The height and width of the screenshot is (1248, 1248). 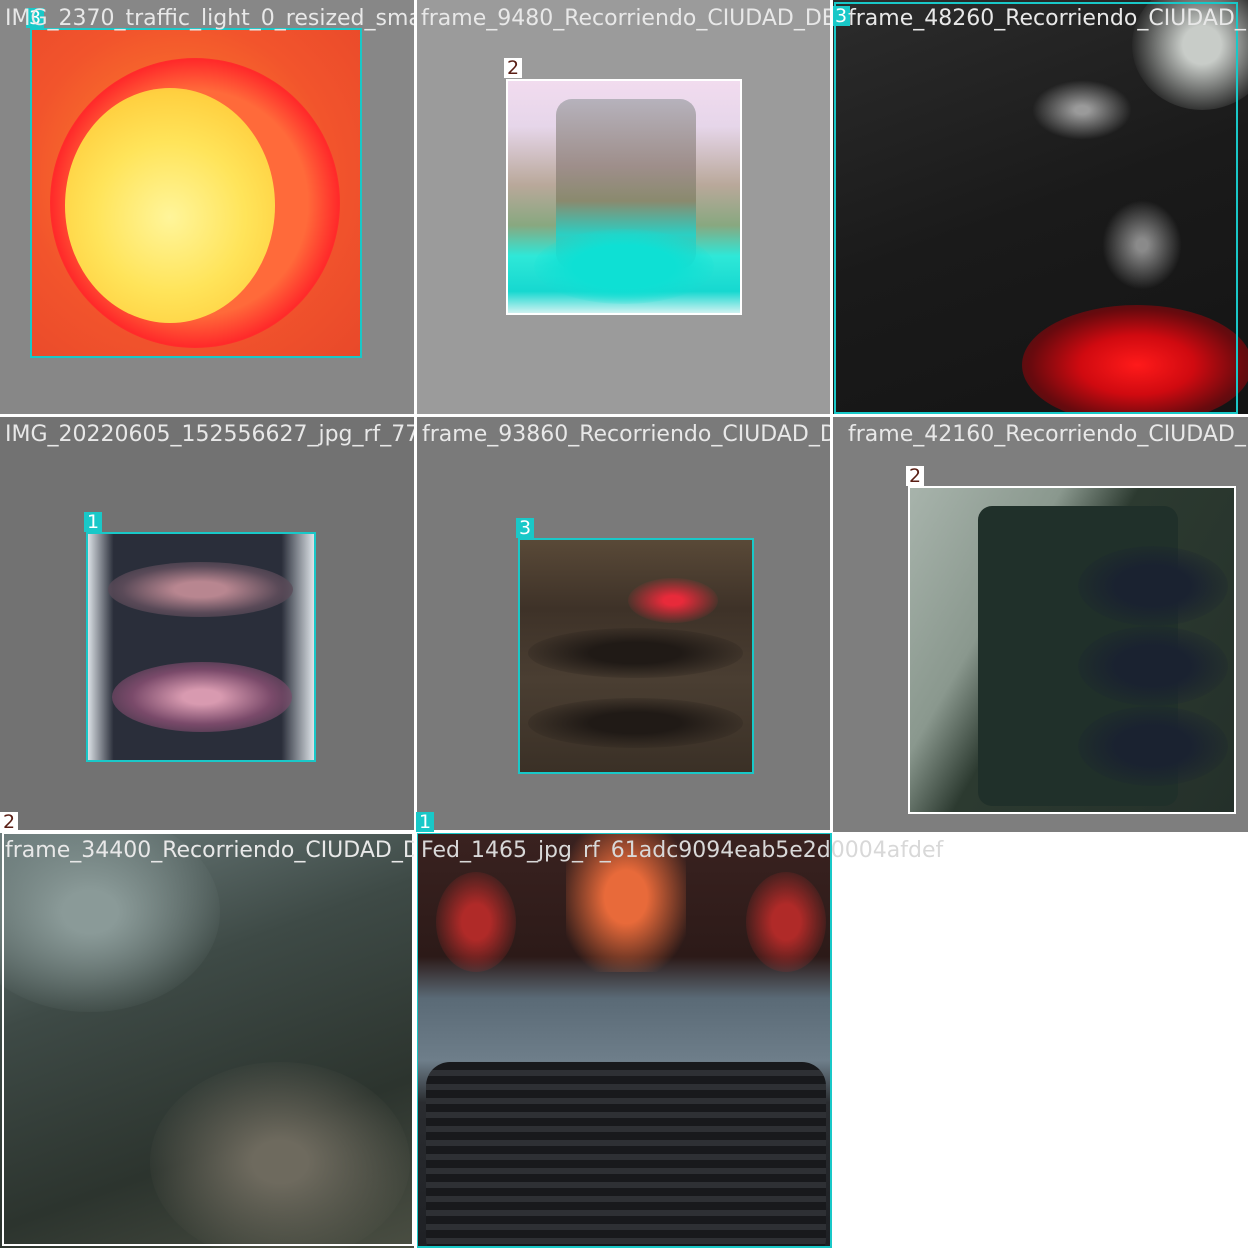 What do you see at coordinates (9, 822) in the screenshot?
I see `class-label-overlay: 2` at bounding box center [9, 822].